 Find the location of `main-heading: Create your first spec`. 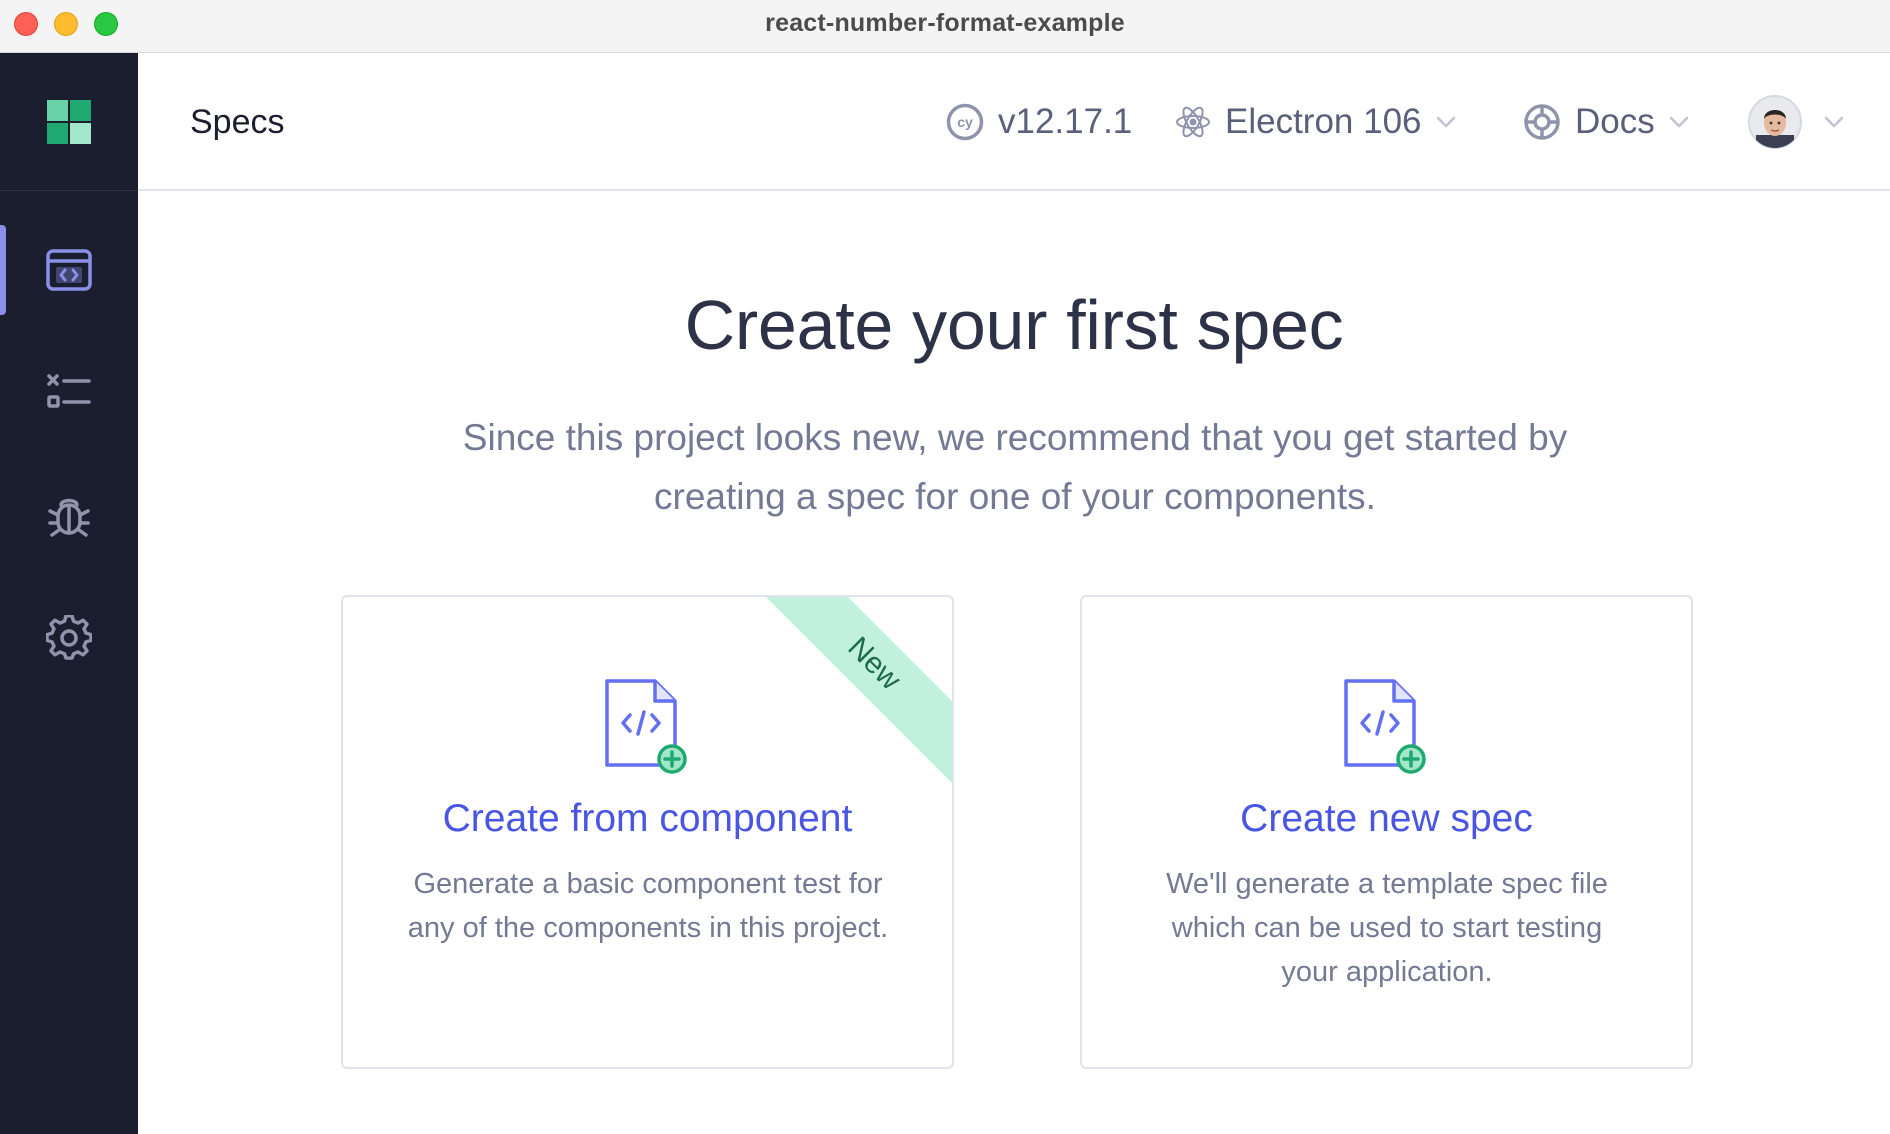

main-heading: Create your first spec is located at coordinates (1014, 325).